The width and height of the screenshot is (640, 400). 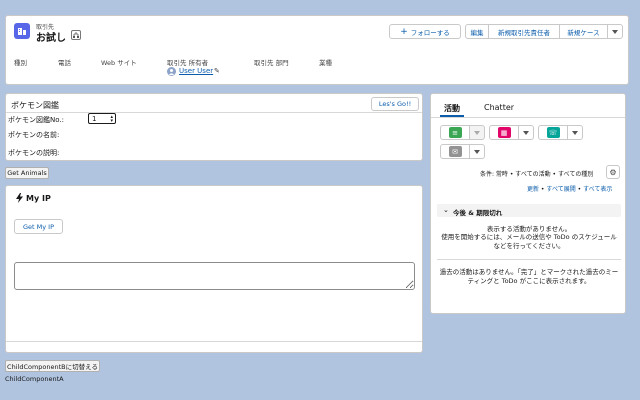 I want to click on pokemon-no-label: ポケモン図鑑No.:, so click(x=36, y=120).